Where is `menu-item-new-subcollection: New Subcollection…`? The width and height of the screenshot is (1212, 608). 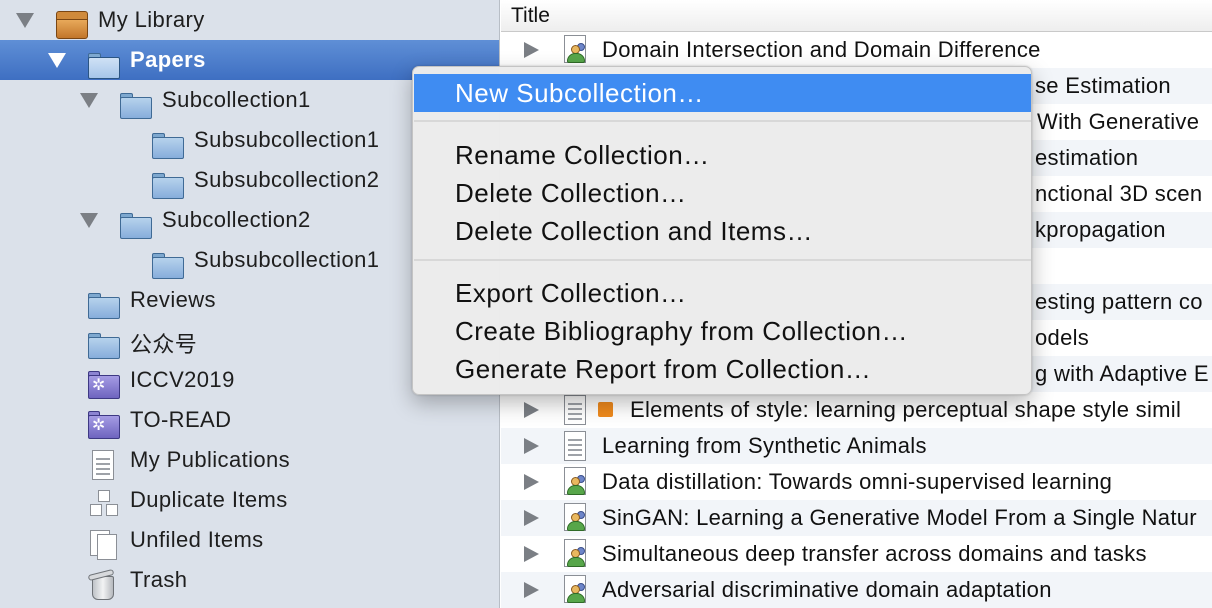 menu-item-new-subcollection: New Subcollection… is located at coordinates (722, 93).